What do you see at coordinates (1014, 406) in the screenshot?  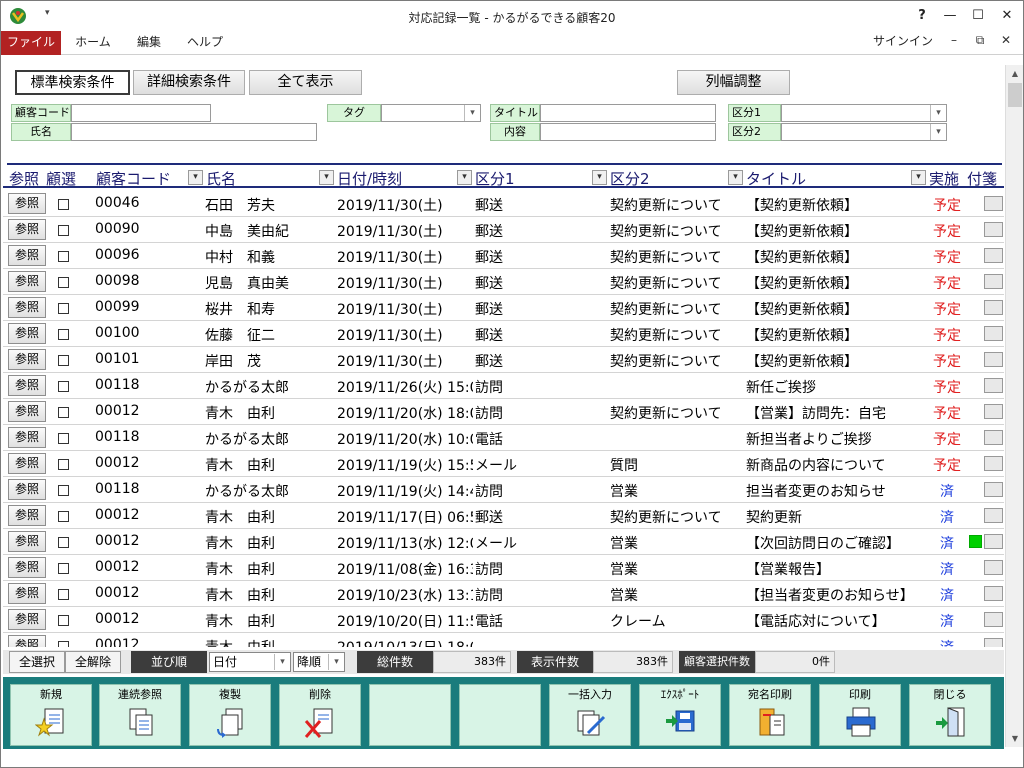 I see `vertical-scrollbar: ▲ ▼` at bounding box center [1014, 406].